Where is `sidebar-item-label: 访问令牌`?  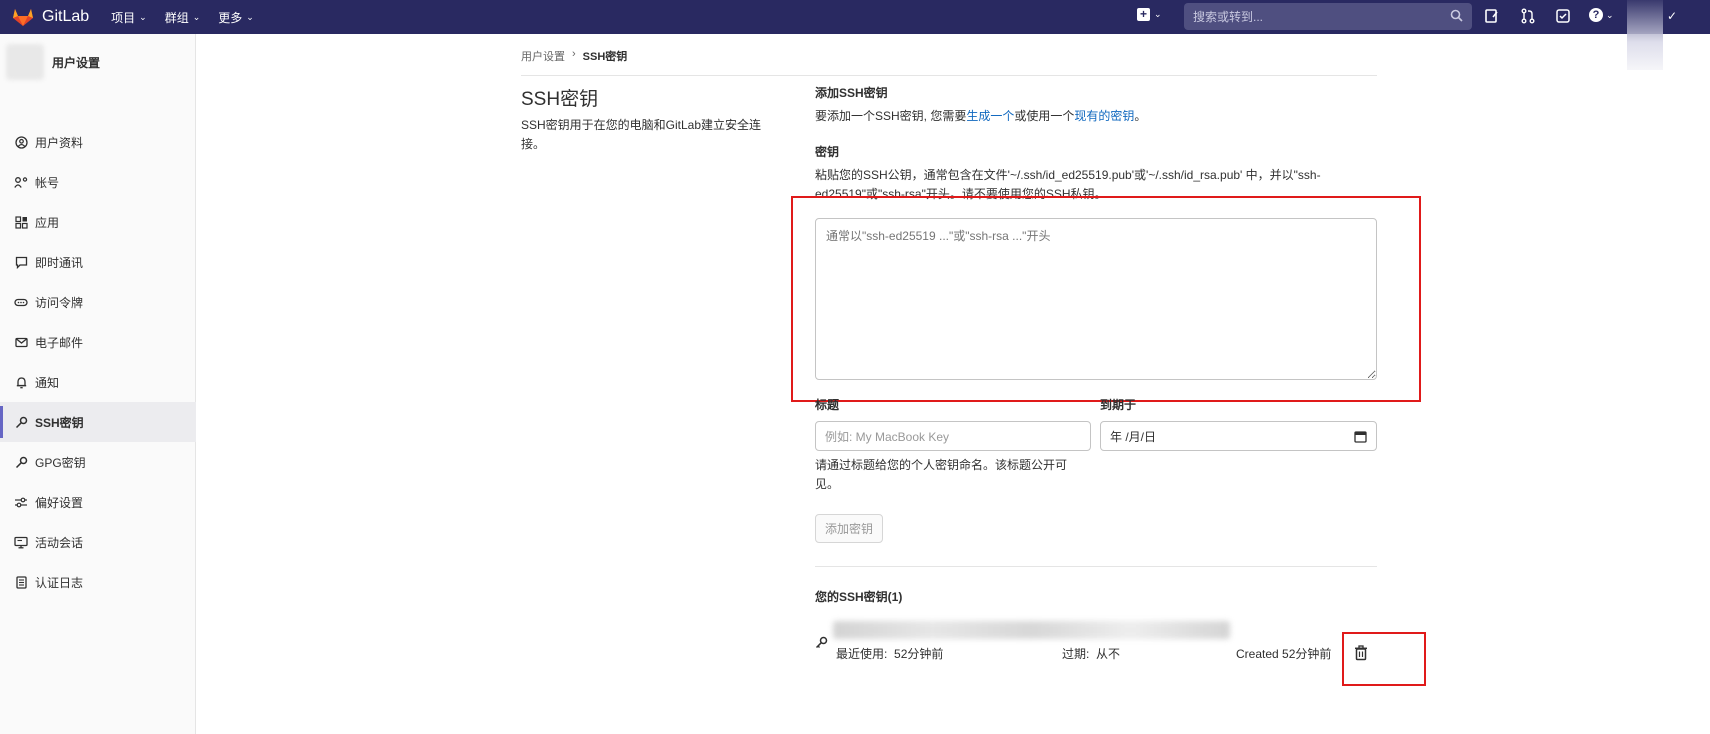 sidebar-item-label: 访问令牌 is located at coordinates (59, 302).